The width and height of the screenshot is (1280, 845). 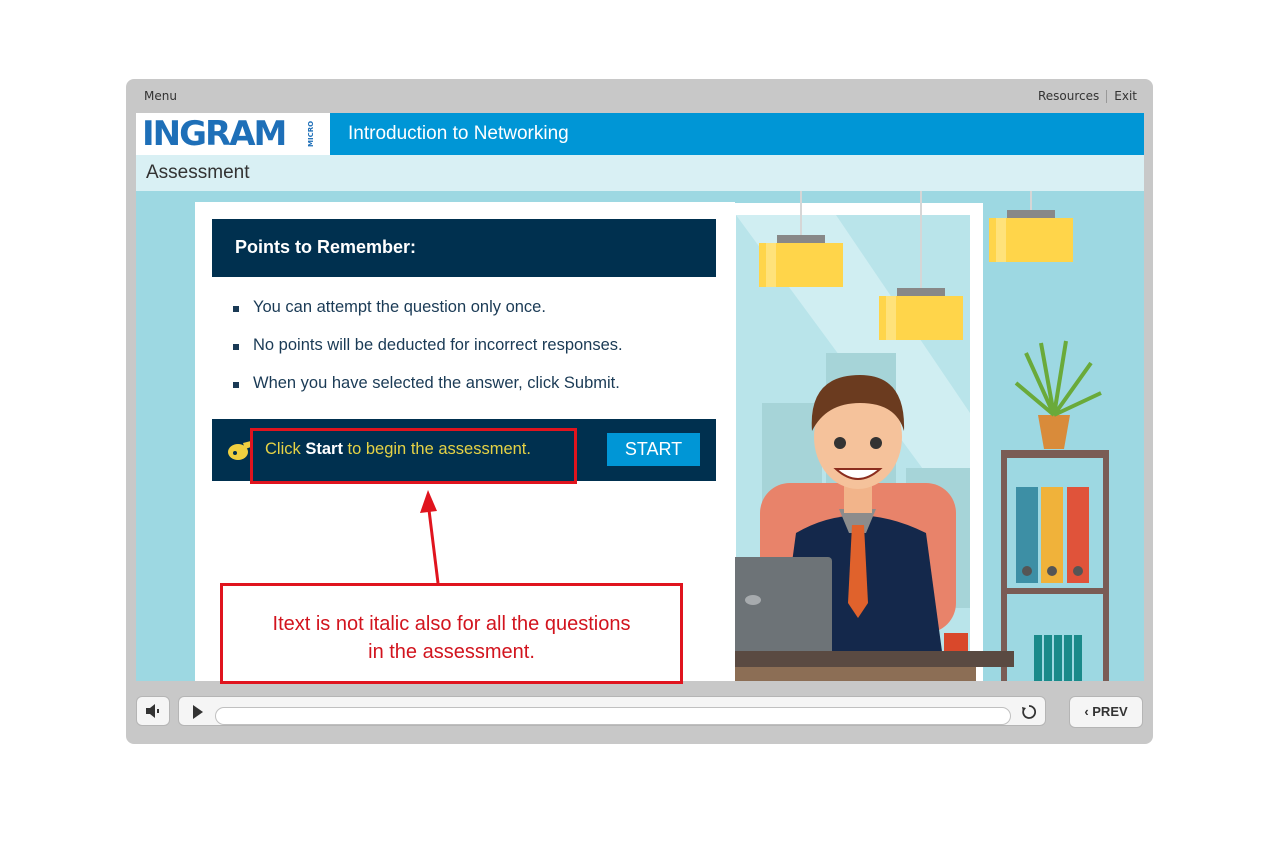 I want to click on page-title-bar: Assessment, so click(x=640, y=173).